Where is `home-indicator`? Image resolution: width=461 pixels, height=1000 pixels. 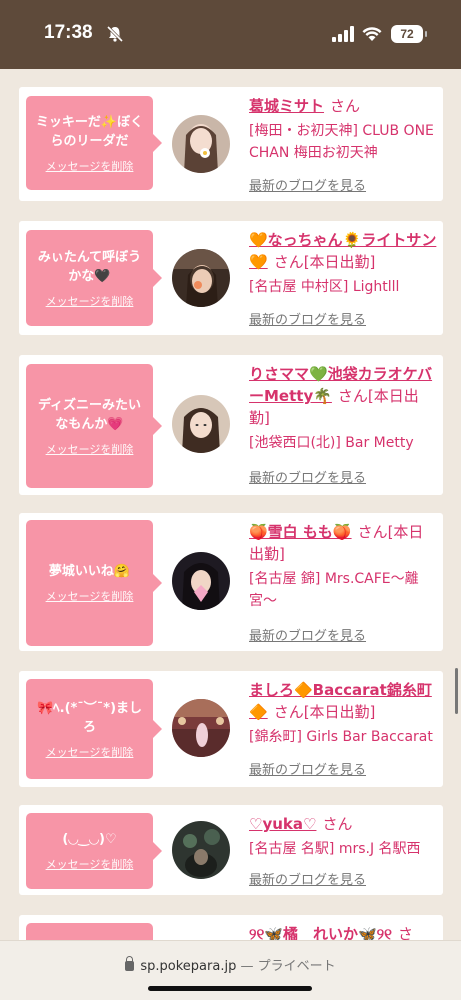 home-indicator is located at coordinates (230, 988).